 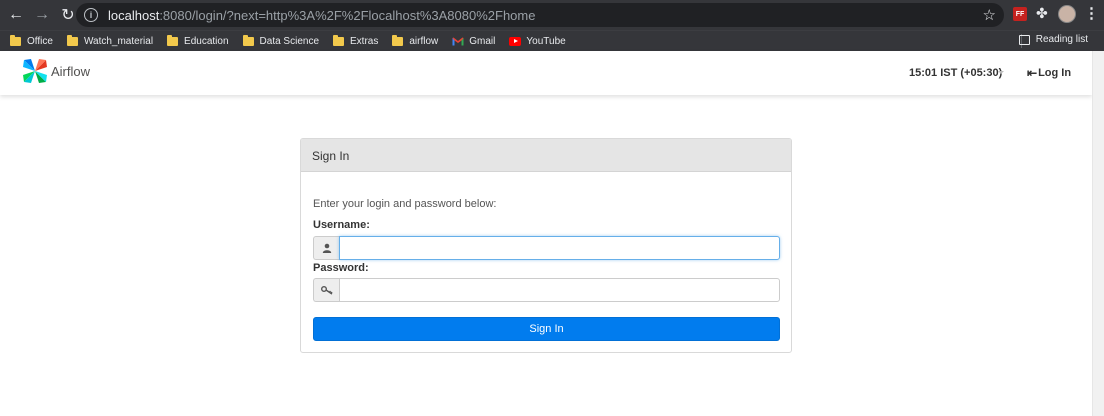 What do you see at coordinates (35, 71) in the screenshot?
I see `airflow-pinwheel-icon` at bounding box center [35, 71].